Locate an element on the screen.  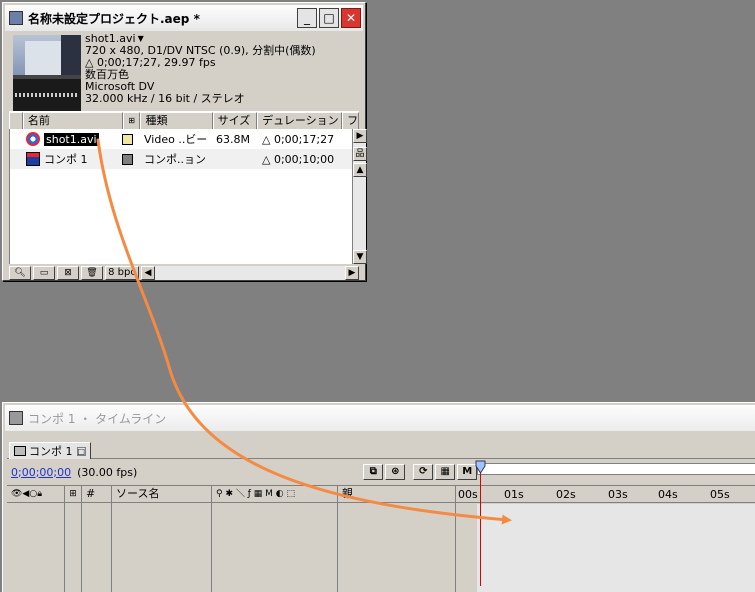
maximize-button: □ is located at coordinates (329, 18).